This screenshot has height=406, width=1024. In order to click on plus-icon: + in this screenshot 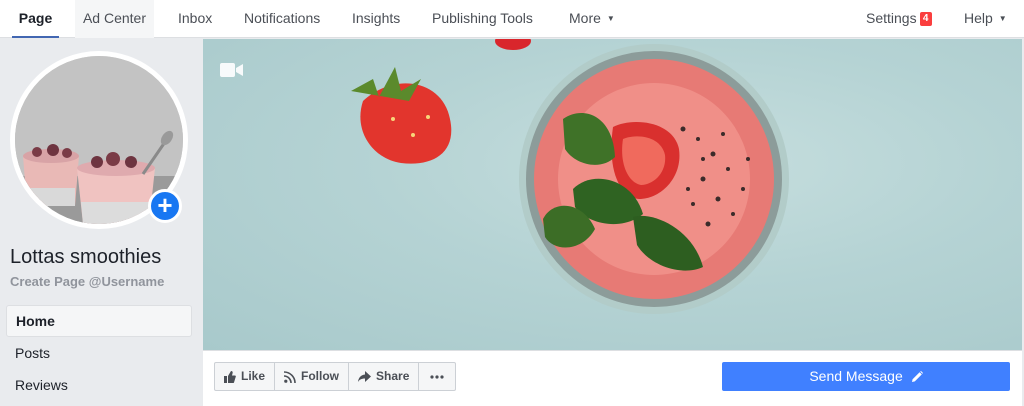, I will do `click(165, 205)`.